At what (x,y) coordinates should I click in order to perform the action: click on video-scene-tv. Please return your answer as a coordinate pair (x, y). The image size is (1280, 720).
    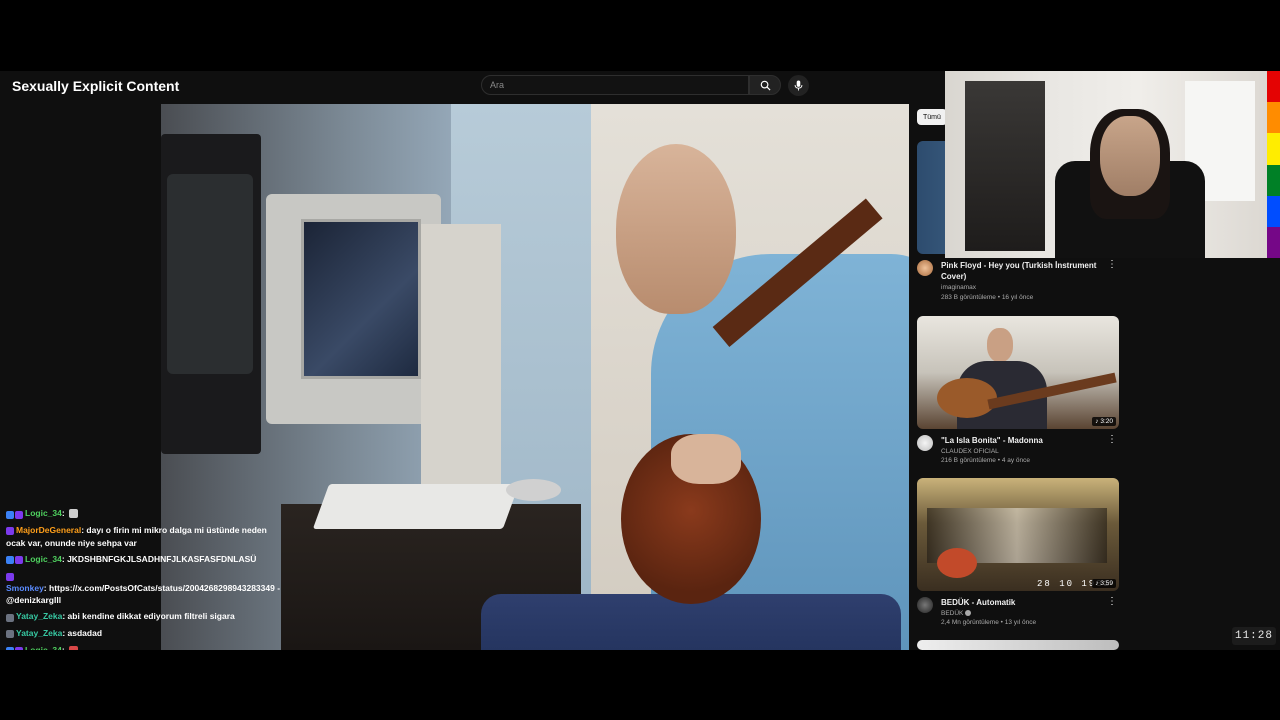
    Looking at the image, I should click on (211, 294).